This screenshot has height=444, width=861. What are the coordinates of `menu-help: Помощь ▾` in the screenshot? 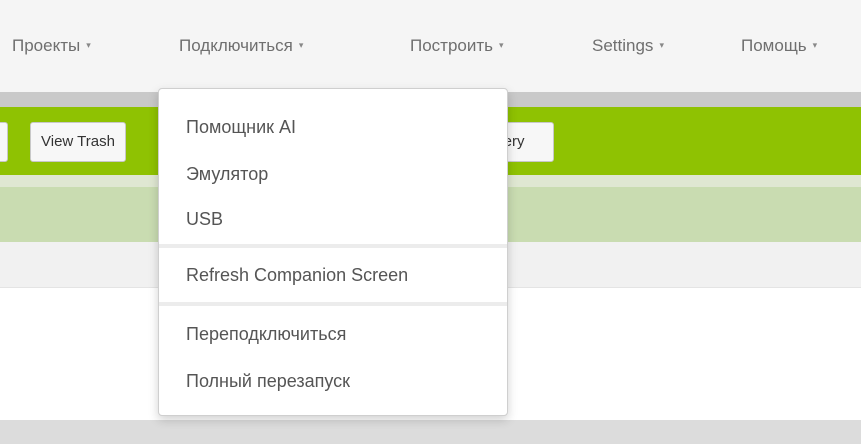 It's located at (779, 46).